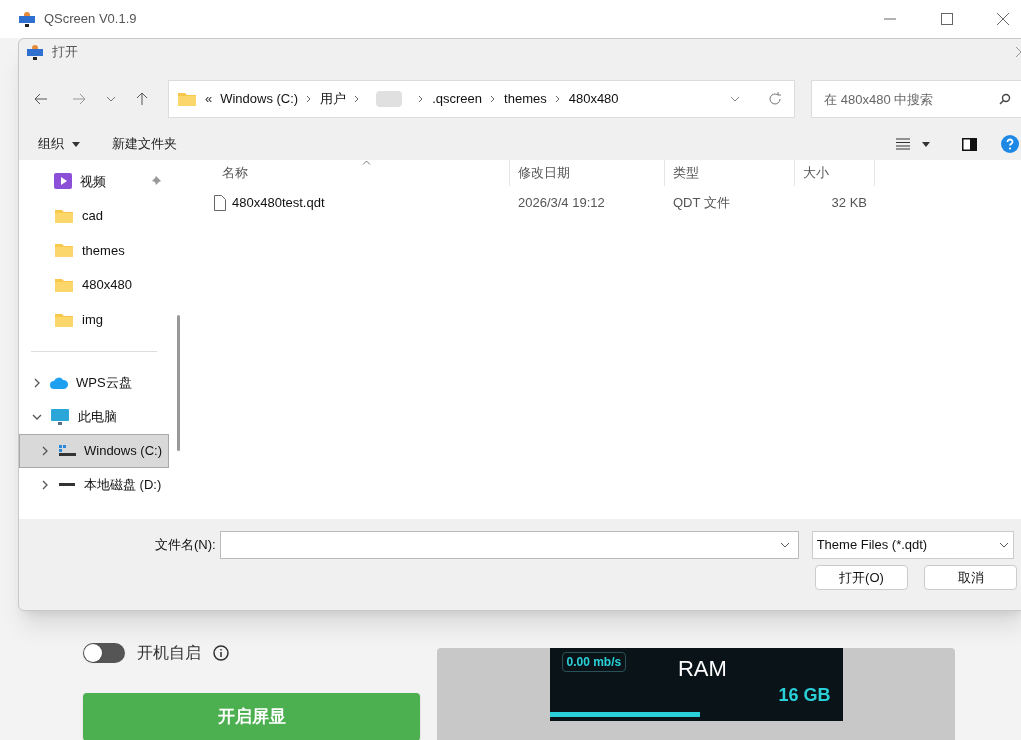 The height and width of the screenshot is (740, 1021). I want to click on speed-reading: 0.00 mb/s, so click(594, 662).